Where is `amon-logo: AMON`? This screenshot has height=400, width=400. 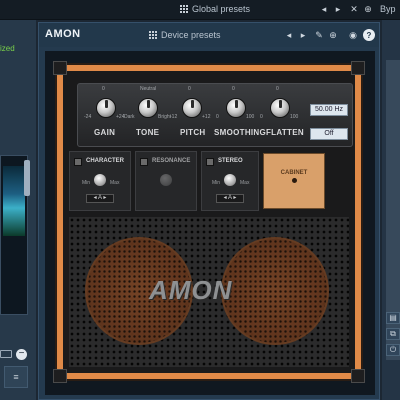
amon-logo: AMON is located at coordinates (191, 290).